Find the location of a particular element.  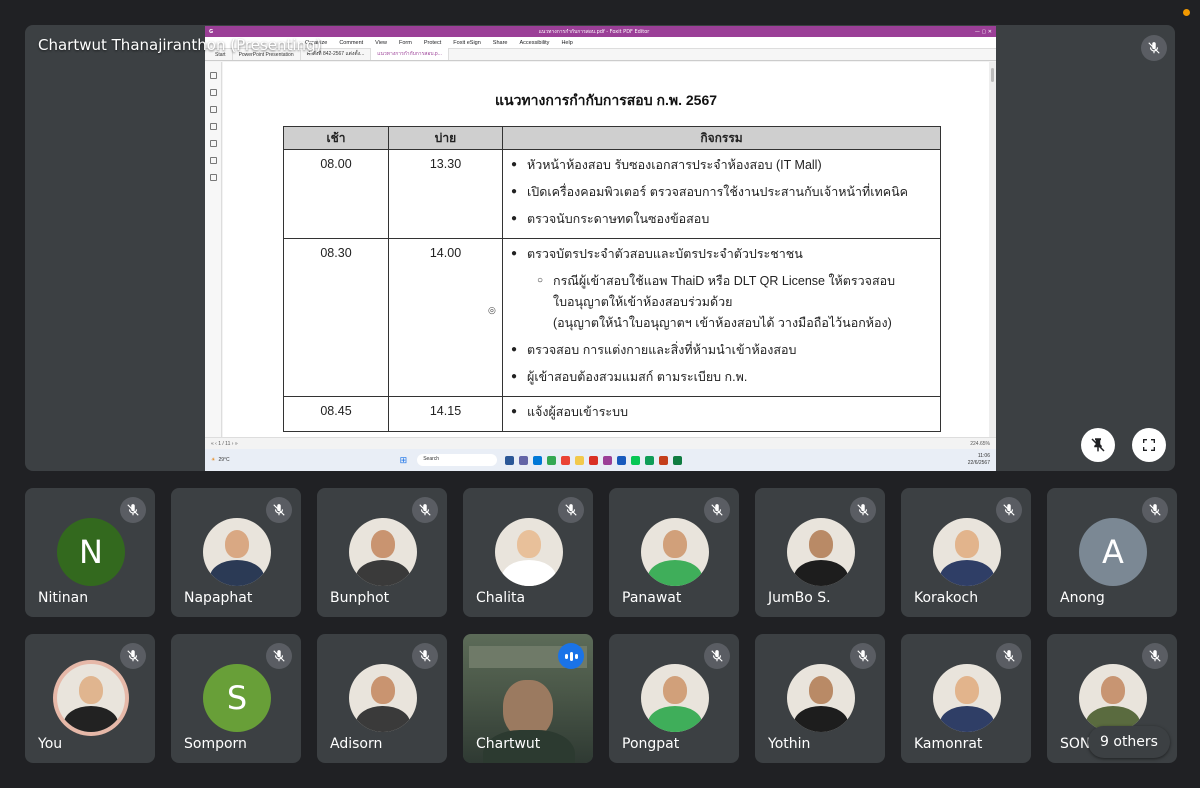

activity-subitem-continued: ใบอนุญาตให้เข้าห้องสอบร่วมด้วย is located at coordinates (643, 302).